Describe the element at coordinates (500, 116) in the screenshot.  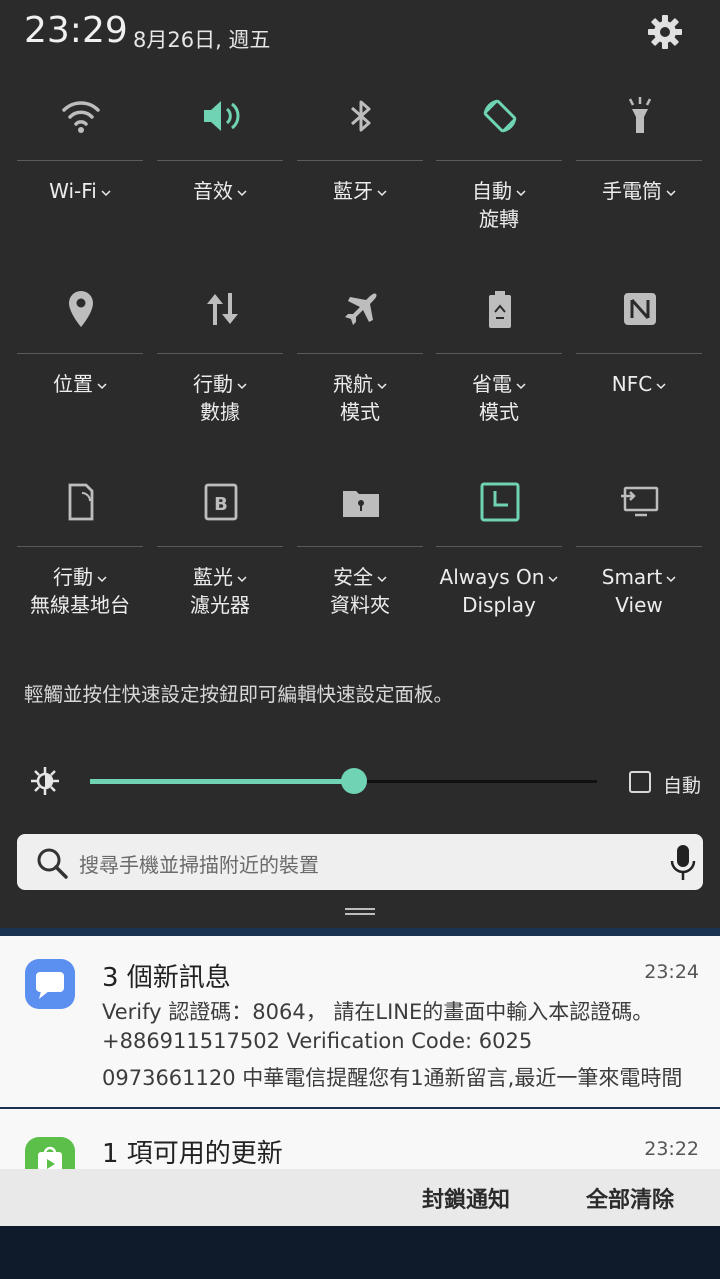
I see `auto-rotate-icon` at that location.